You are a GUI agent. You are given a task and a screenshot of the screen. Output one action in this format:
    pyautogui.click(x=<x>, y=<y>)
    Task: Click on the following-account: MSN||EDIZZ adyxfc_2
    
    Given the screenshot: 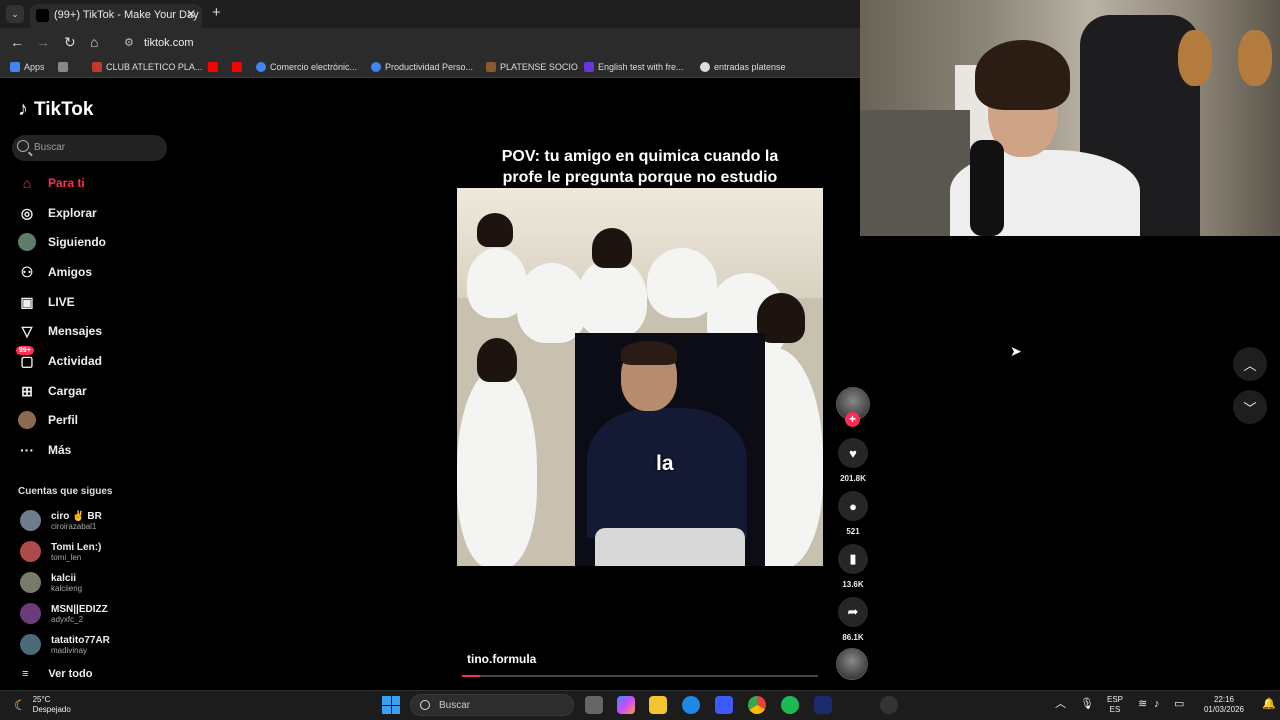 What is the action you would take?
    pyautogui.click(x=64, y=613)
    